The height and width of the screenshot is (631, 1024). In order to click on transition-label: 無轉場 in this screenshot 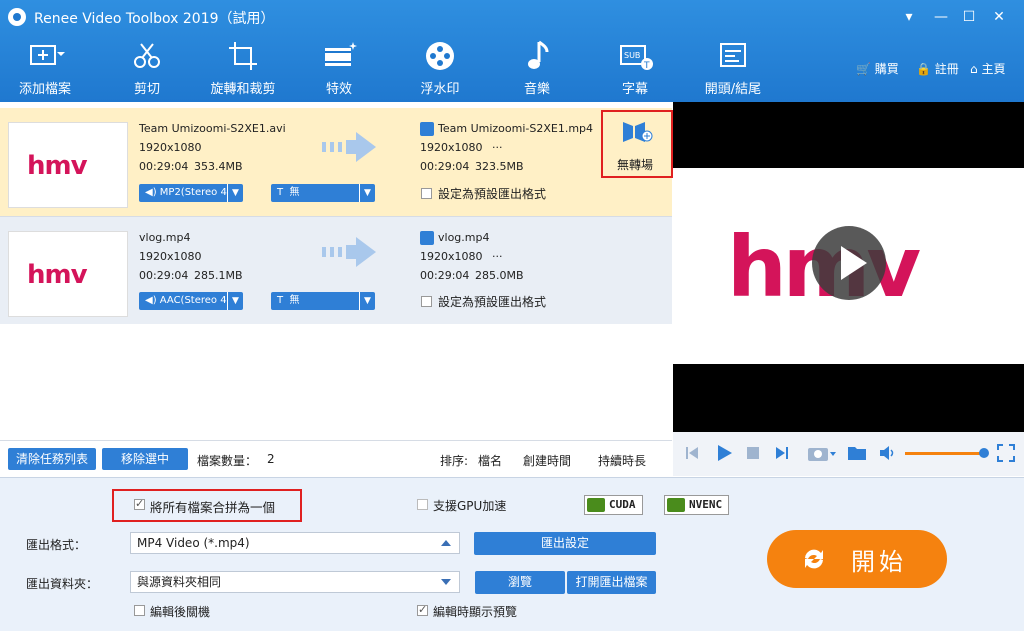, I will do `click(635, 165)`.